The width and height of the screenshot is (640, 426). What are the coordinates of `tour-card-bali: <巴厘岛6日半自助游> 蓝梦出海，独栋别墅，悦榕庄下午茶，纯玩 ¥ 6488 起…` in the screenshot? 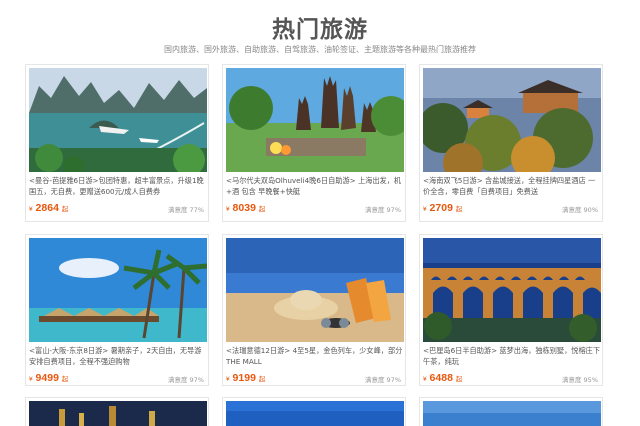 It's located at (511, 310).